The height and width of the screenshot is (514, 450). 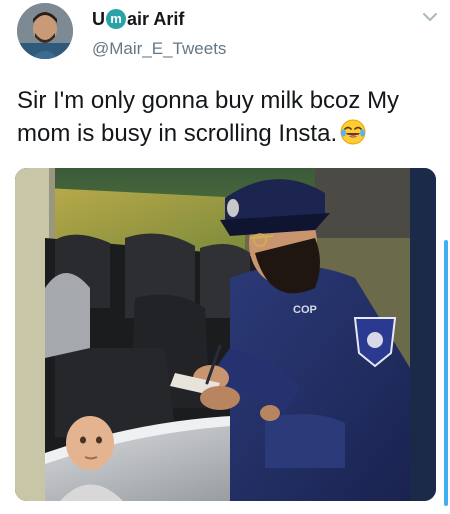 What do you see at coordinates (156, 19) in the screenshot?
I see `display-name-suffix: air Arif` at bounding box center [156, 19].